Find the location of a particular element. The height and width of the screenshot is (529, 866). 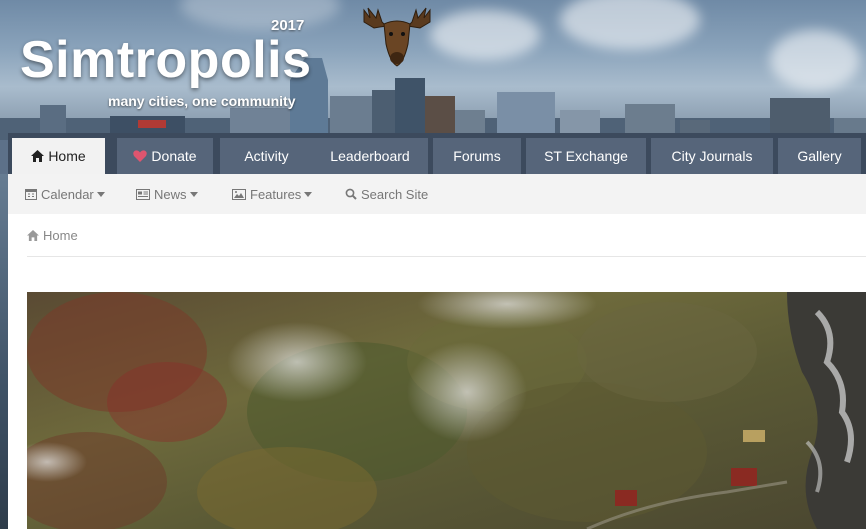

tab-gallery: Gallery is located at coordinates (819, 156).